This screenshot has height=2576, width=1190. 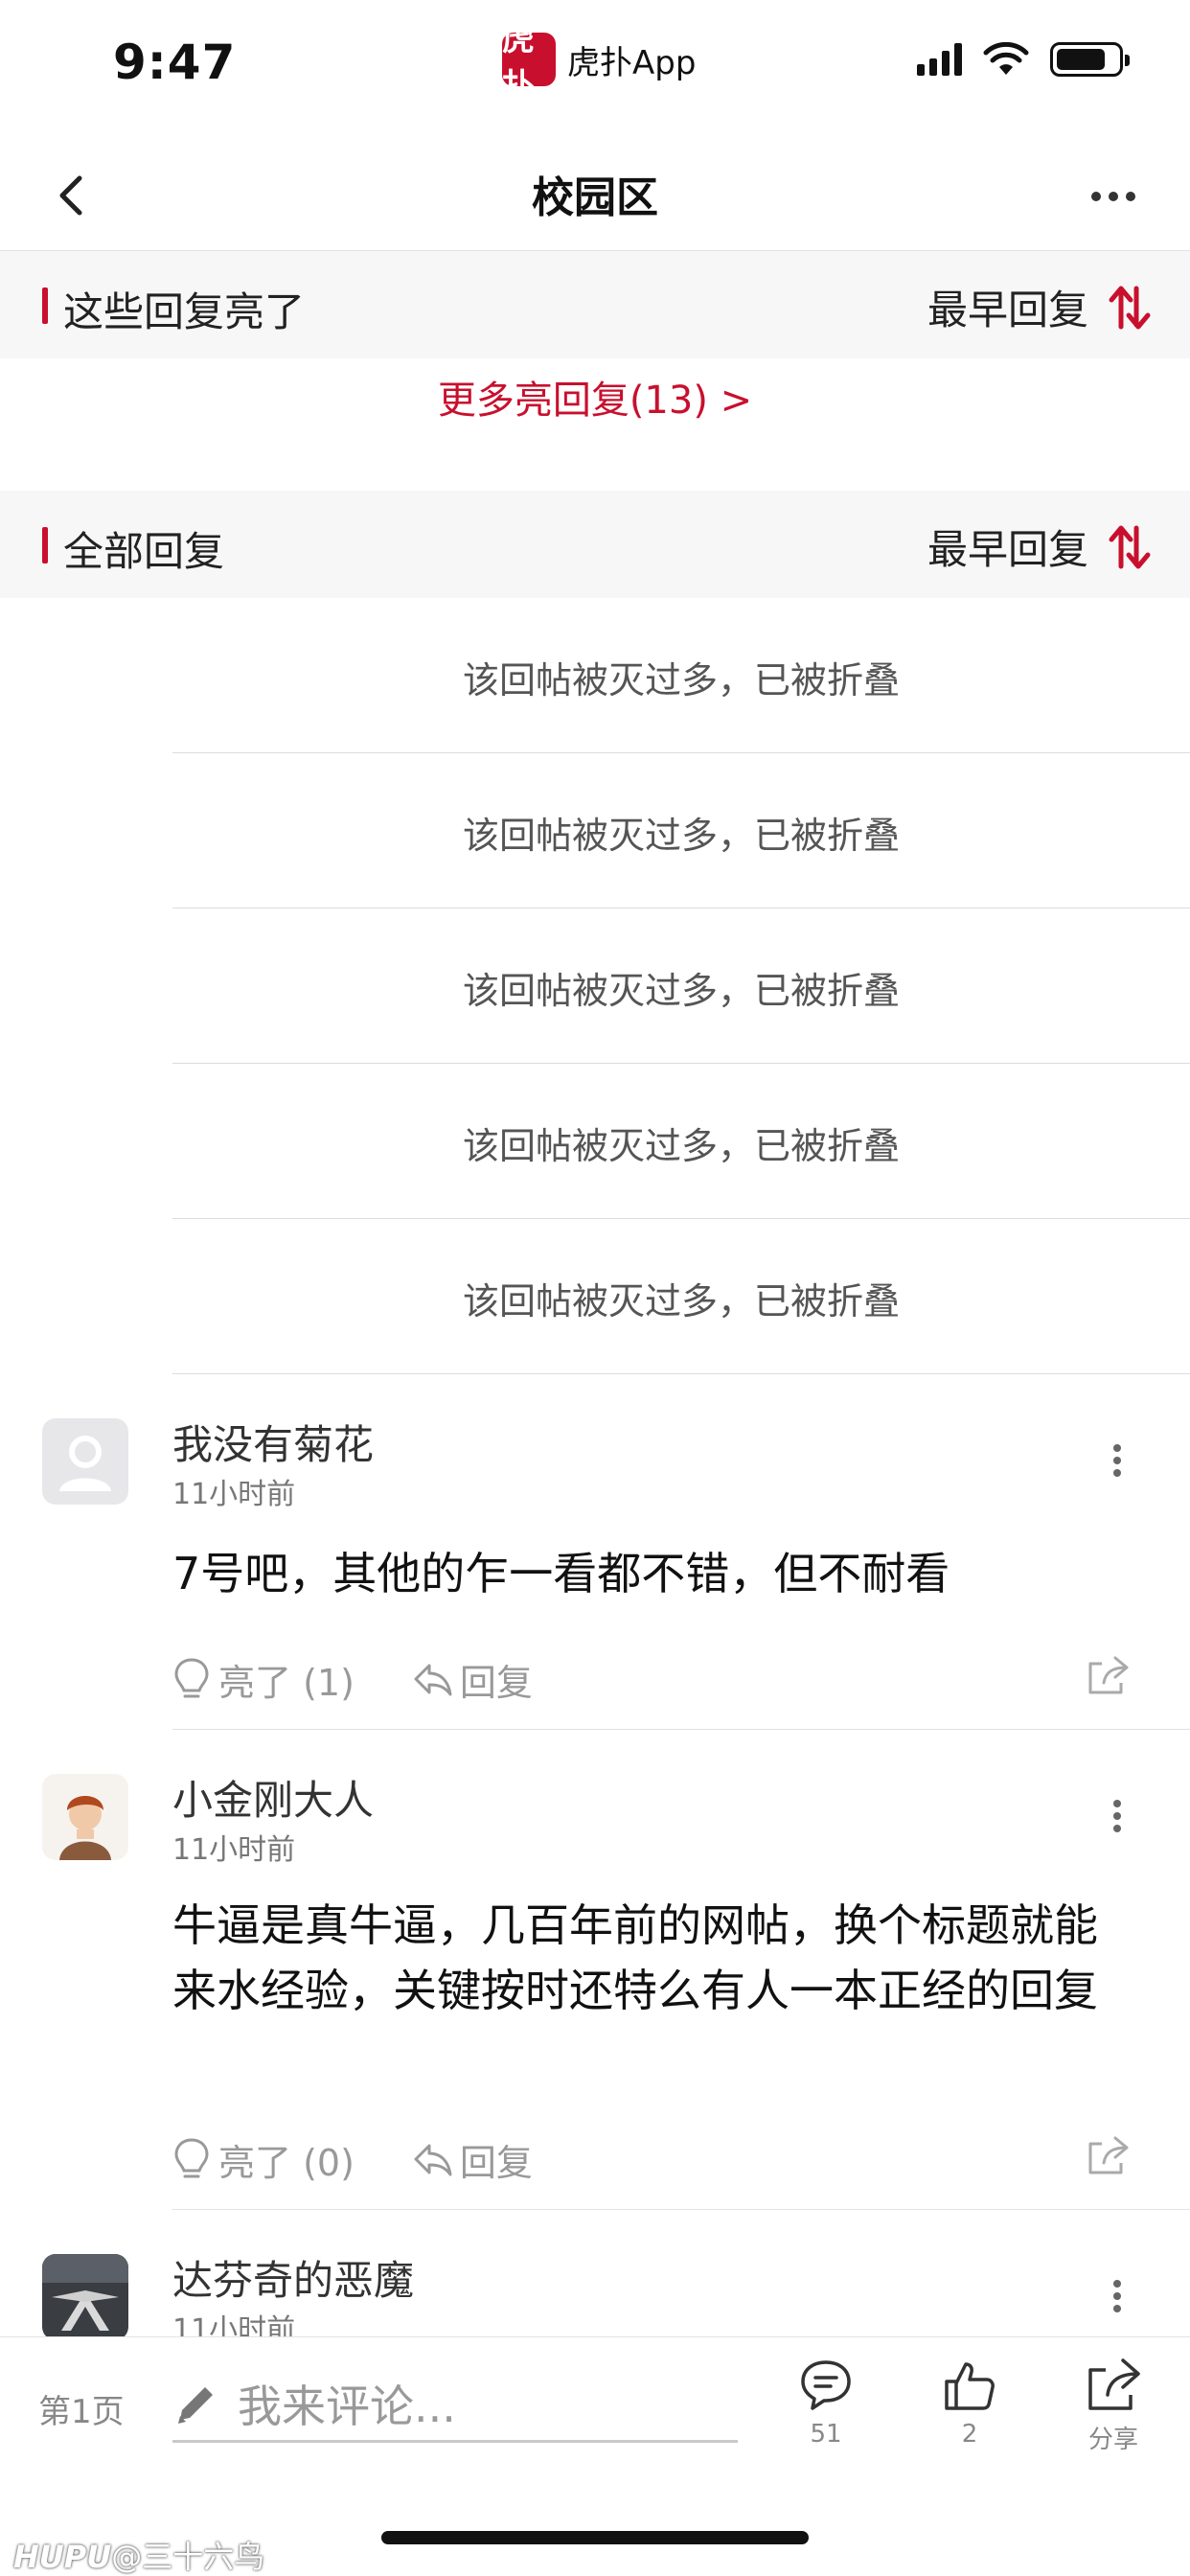 I want to click on more-options-button, so click(x=1113, y=196).